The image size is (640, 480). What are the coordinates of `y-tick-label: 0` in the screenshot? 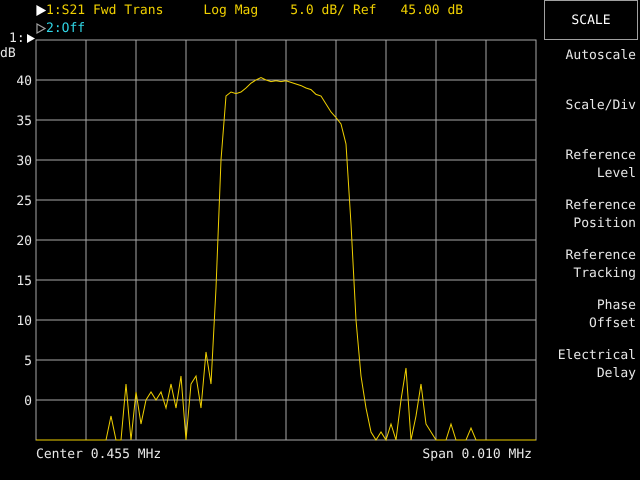 It's located at (28, 401).